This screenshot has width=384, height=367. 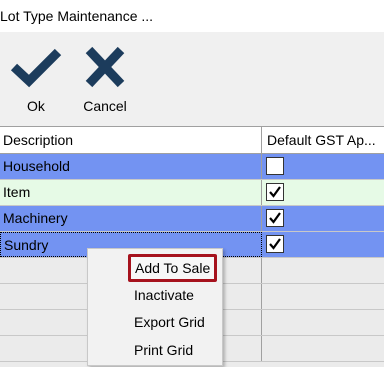 I want to click on menu-item-print-grid: Print Grid, so click(x=163, y=350).